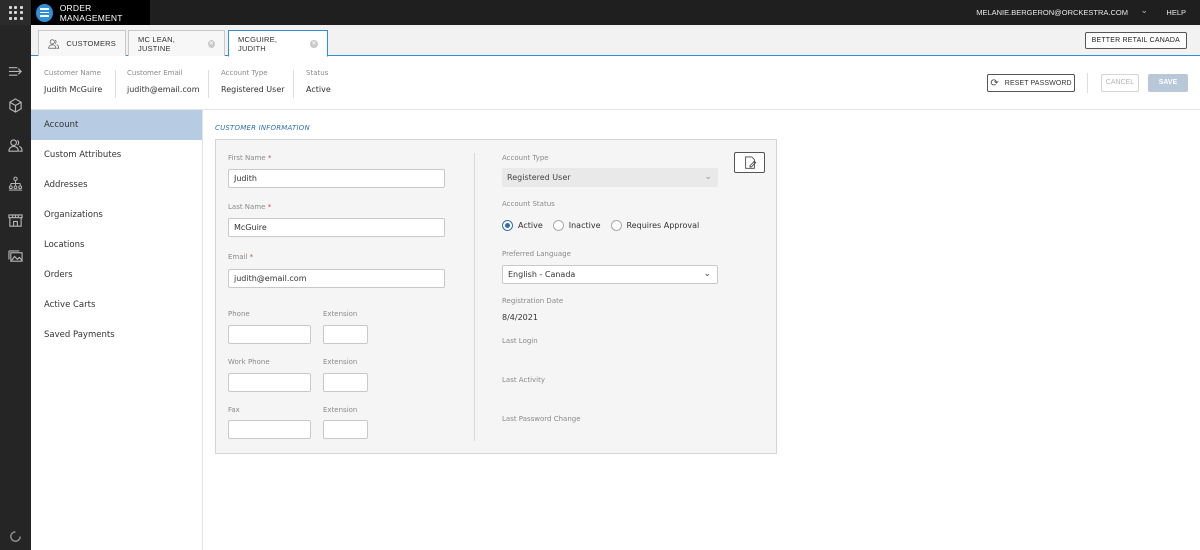 The image size is (1200, 550). I want to click on work-phone-extension-label: Extension, so click(340, 362).